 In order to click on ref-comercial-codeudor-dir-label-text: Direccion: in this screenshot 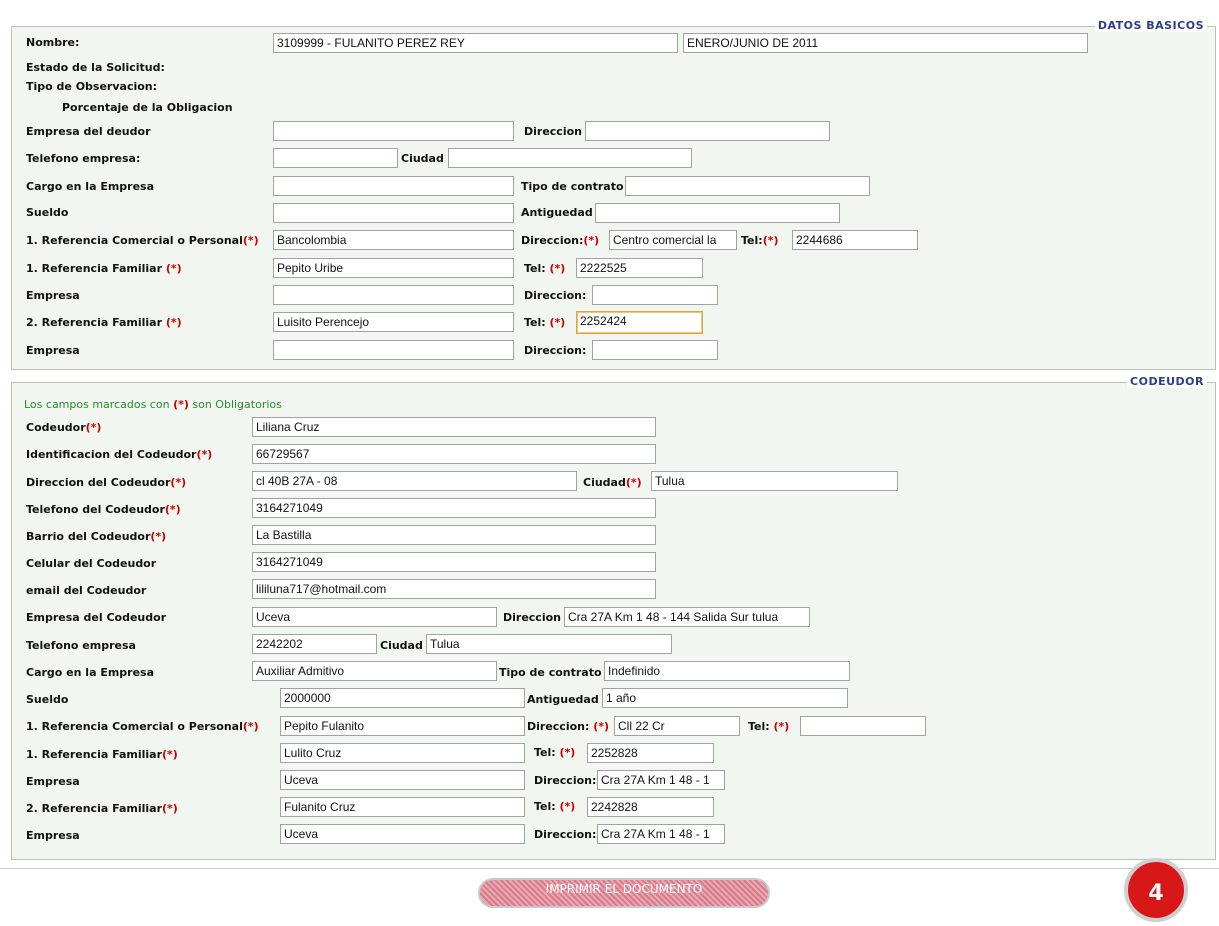, I will do `click(558, 726)`.